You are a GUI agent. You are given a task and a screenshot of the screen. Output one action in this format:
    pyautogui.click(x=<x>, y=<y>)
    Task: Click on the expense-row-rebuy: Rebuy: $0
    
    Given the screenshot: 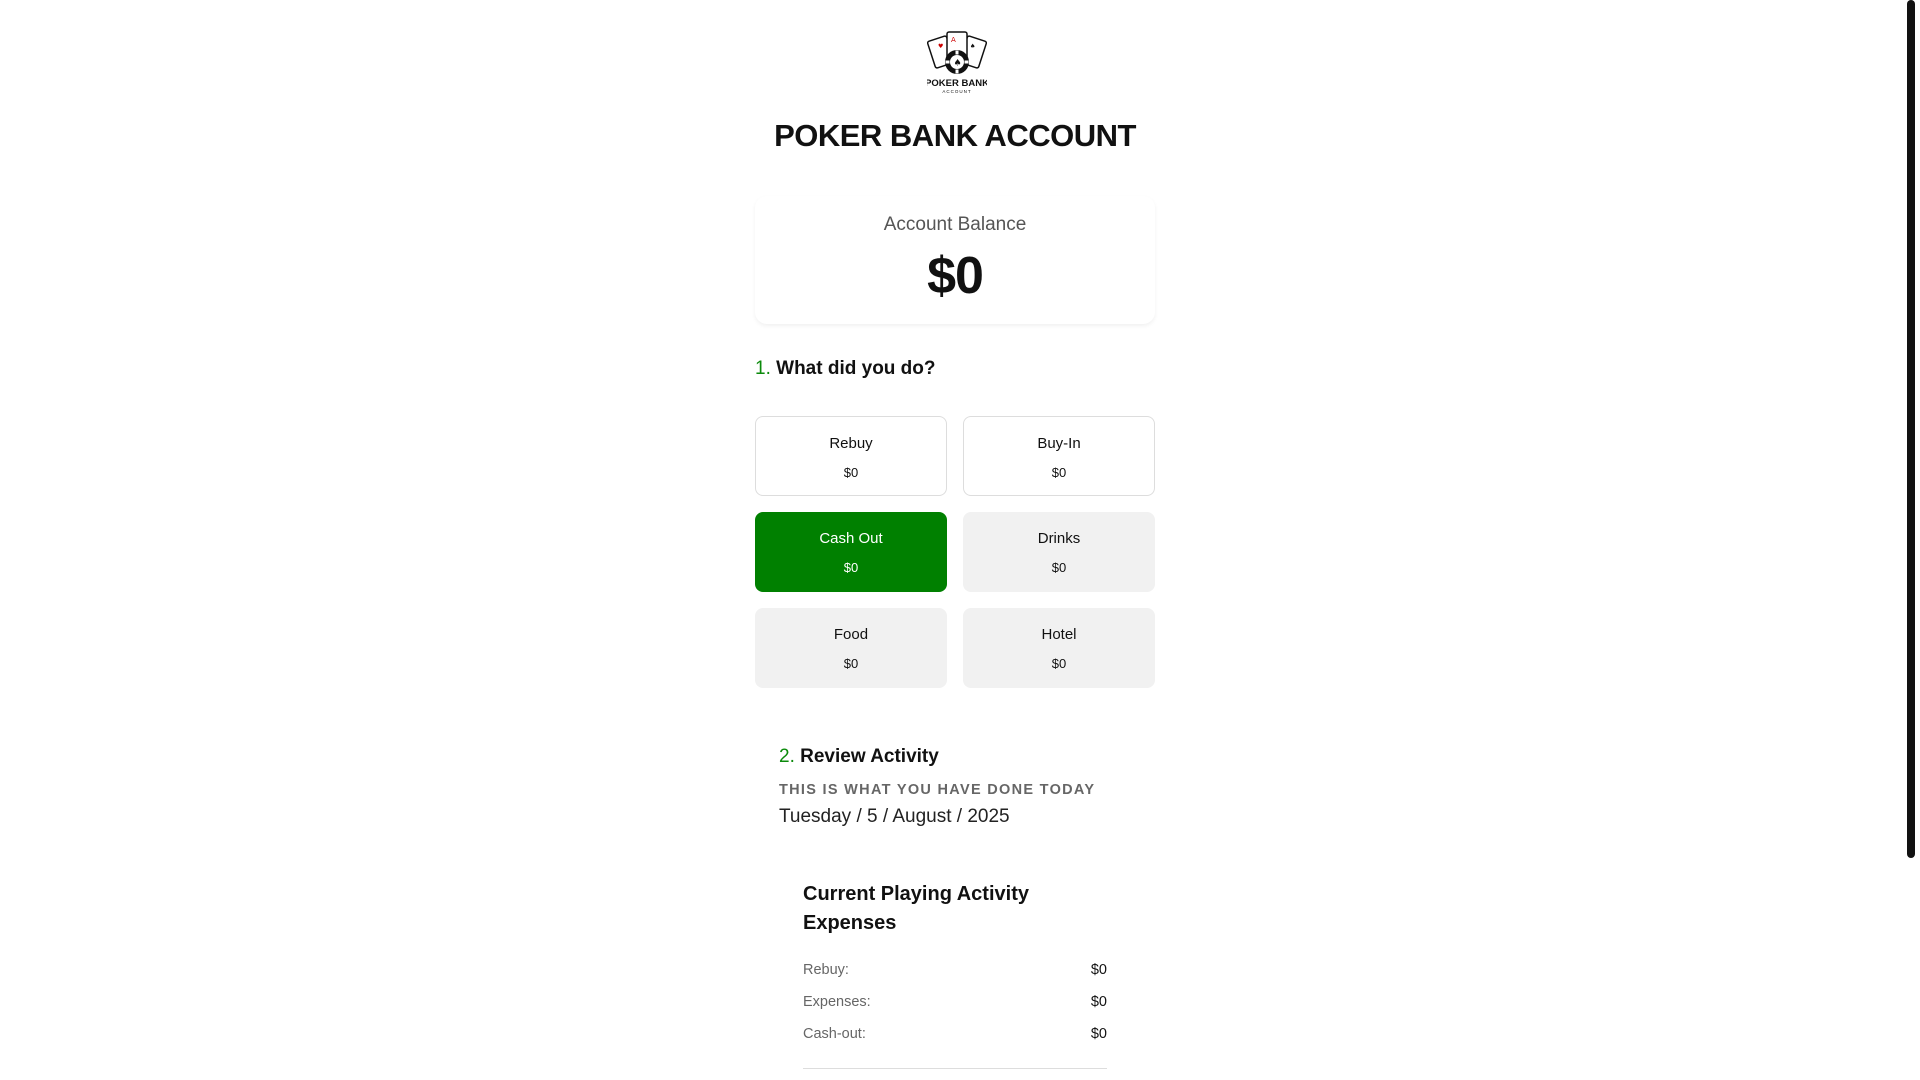 What is the action you would take?
    pyautogui.click(x=955, y=970)
    